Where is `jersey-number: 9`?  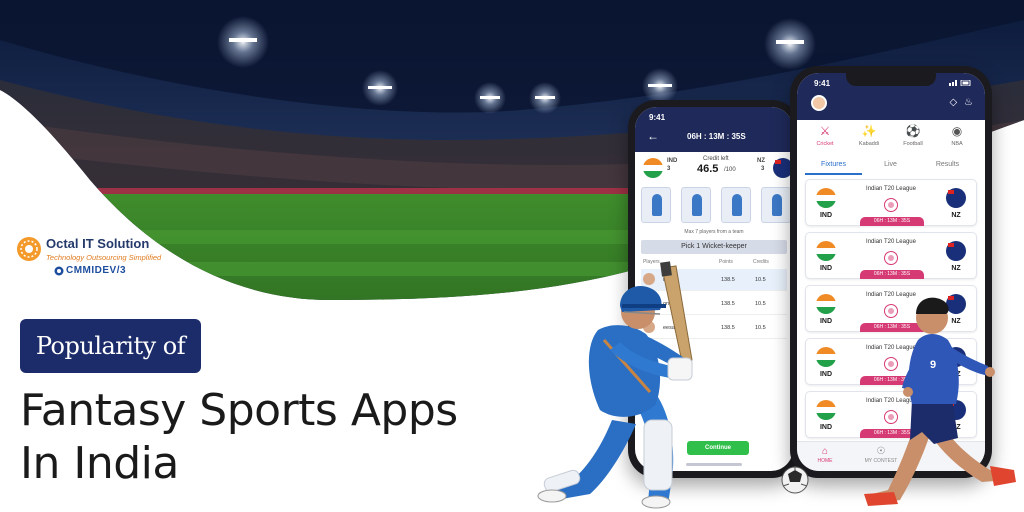 jersey-number: 9 is located at coordinates (933, 365).